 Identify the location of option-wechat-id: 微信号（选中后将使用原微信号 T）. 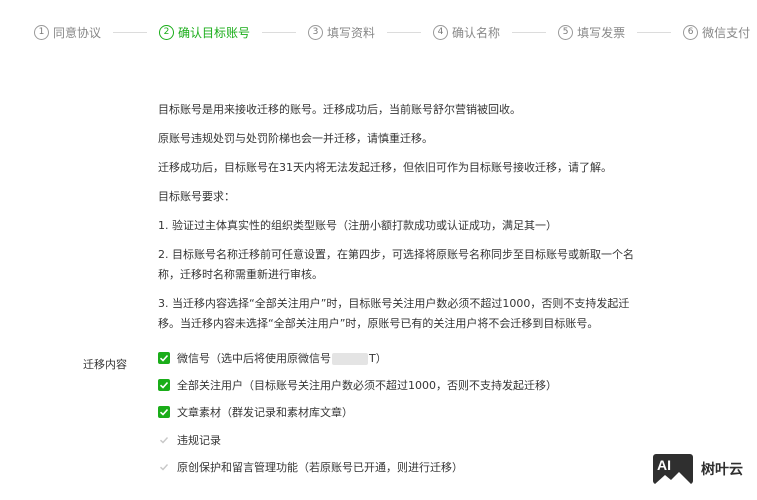
(357, 358).